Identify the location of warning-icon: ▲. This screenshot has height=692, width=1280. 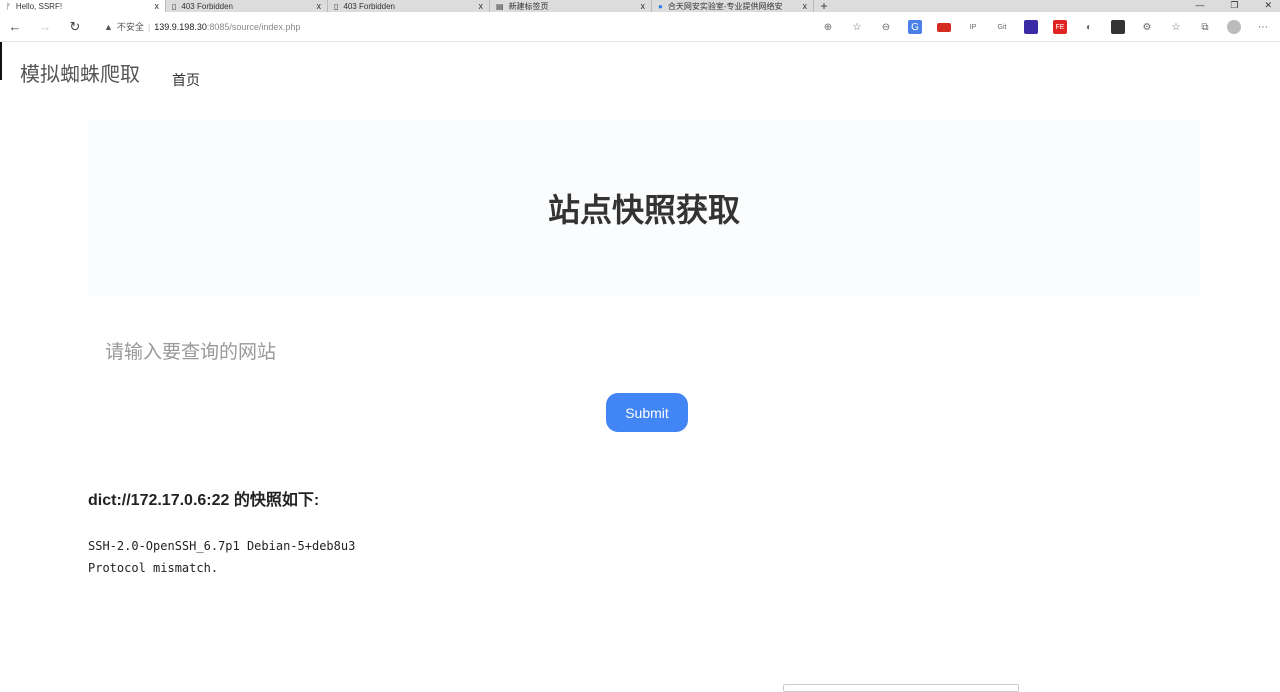
(108, 26).